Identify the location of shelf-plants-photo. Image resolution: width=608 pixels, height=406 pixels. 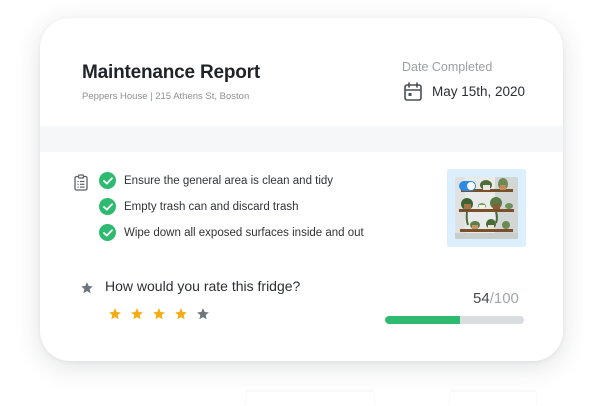
(486, 208).